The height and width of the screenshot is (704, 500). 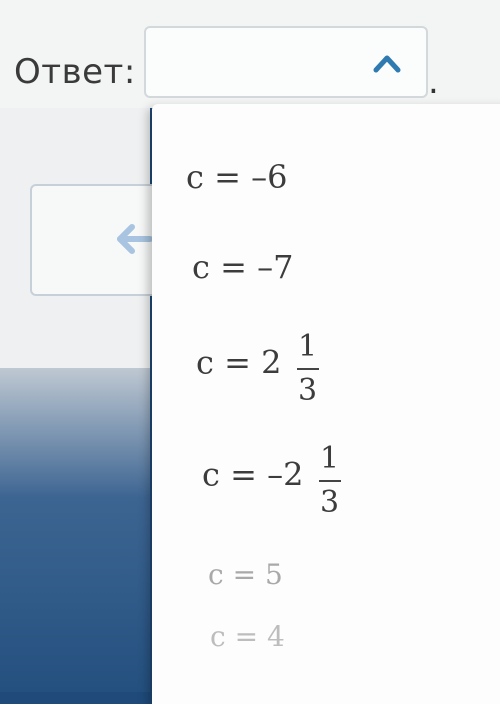 What do you see at coordinates (75, 72) in the screenshot?
I see `answer-label: Ответ:` at bounding box center [75, 72].